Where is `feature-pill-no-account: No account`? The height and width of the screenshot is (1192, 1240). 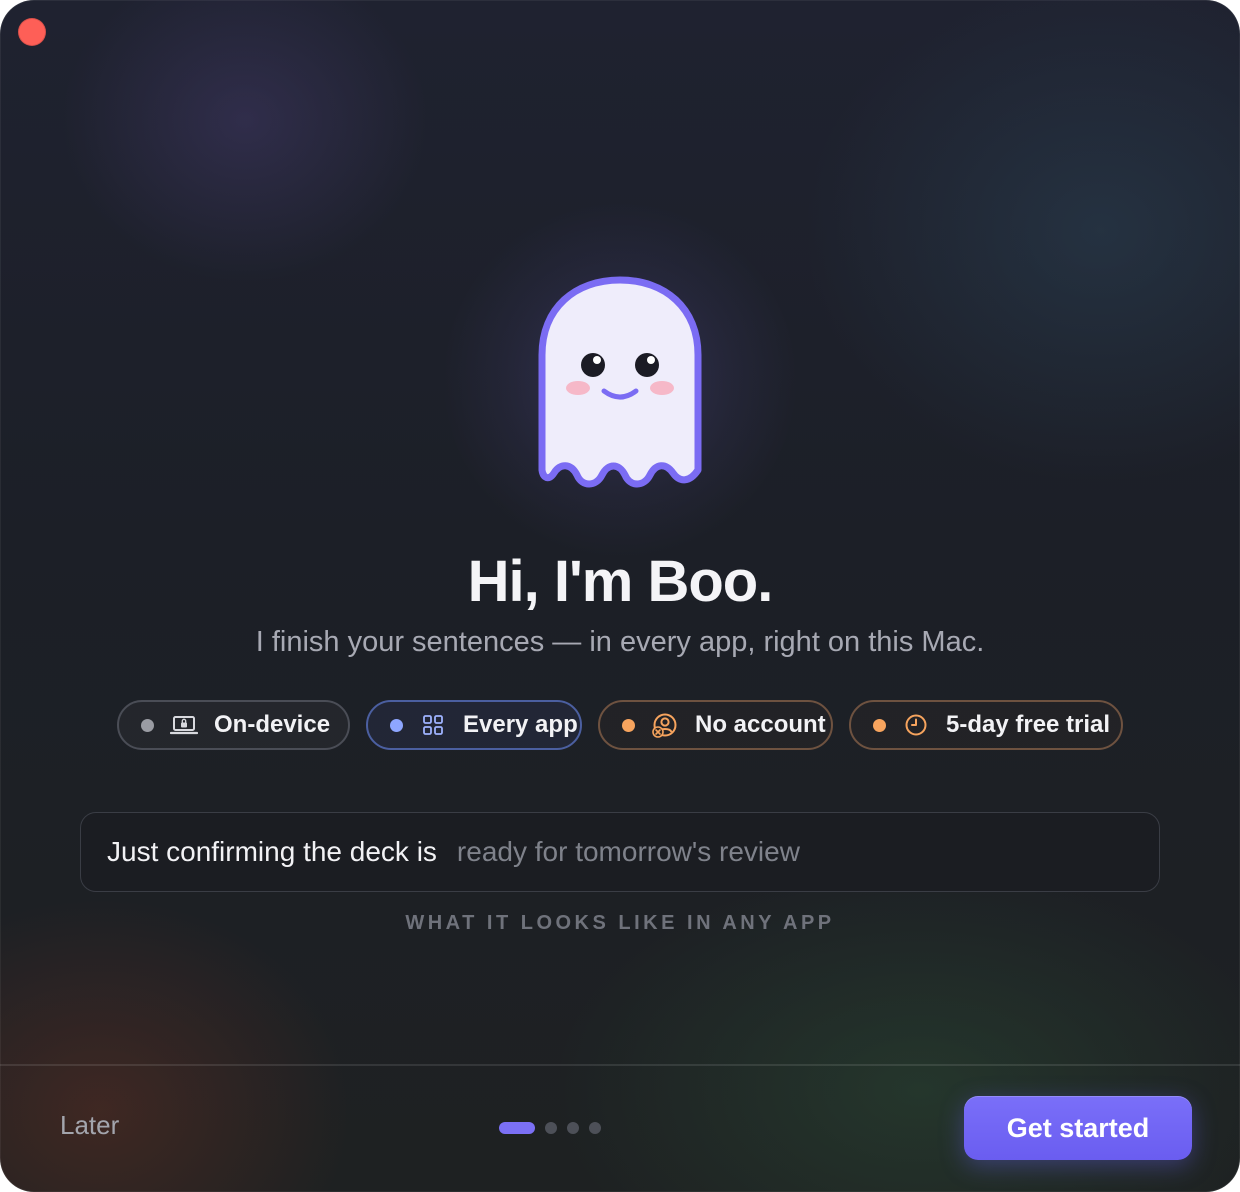
feature-pill-no-account: No account is located at coordinates (715, 725).